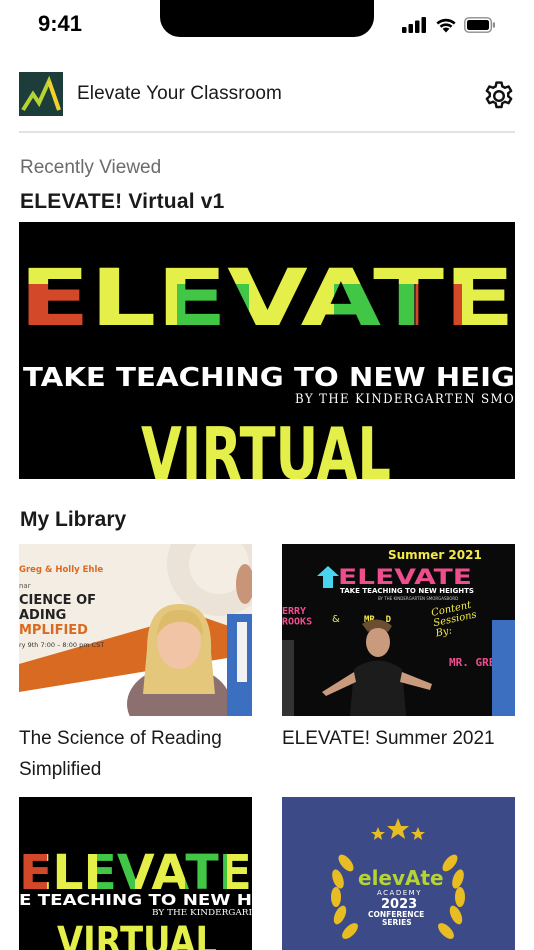  Describe the element at coordinates (405, 577) in the screenshot. I see `svg-text: ELEVATE` at that location.